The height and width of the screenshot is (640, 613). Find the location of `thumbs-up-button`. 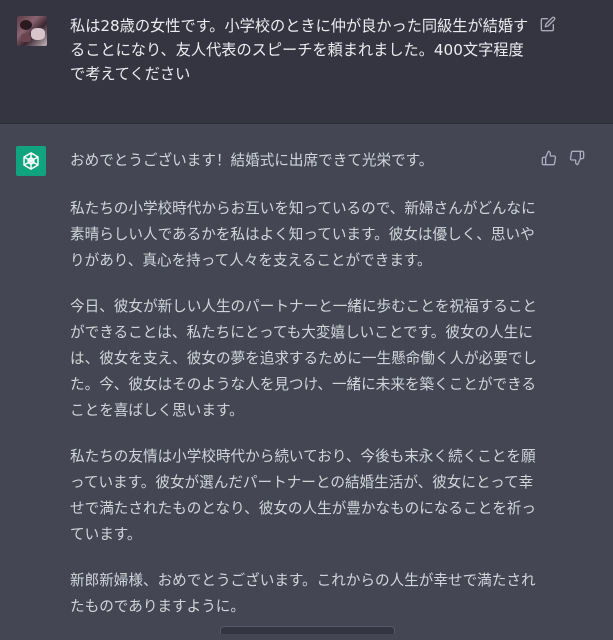

thumbs-up-button is located at coordinates (550, 159).